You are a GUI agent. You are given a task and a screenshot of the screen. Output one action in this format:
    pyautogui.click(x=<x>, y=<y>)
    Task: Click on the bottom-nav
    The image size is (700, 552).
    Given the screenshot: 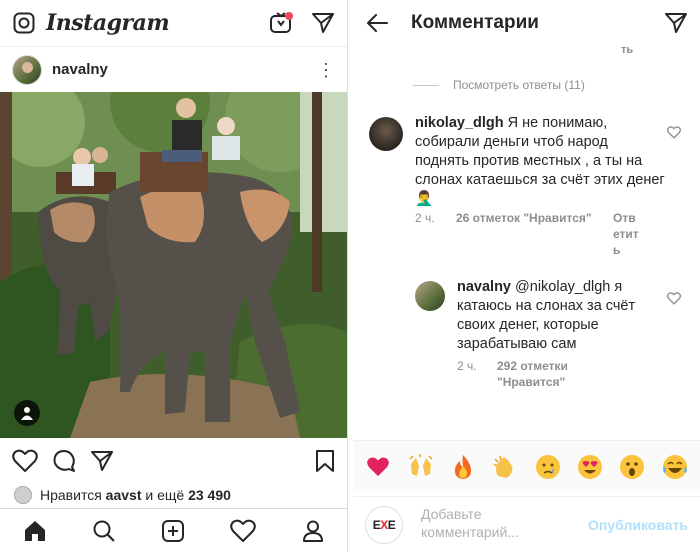 What is the action you would take?
    pyautogui.click(x=173, y=530)
    